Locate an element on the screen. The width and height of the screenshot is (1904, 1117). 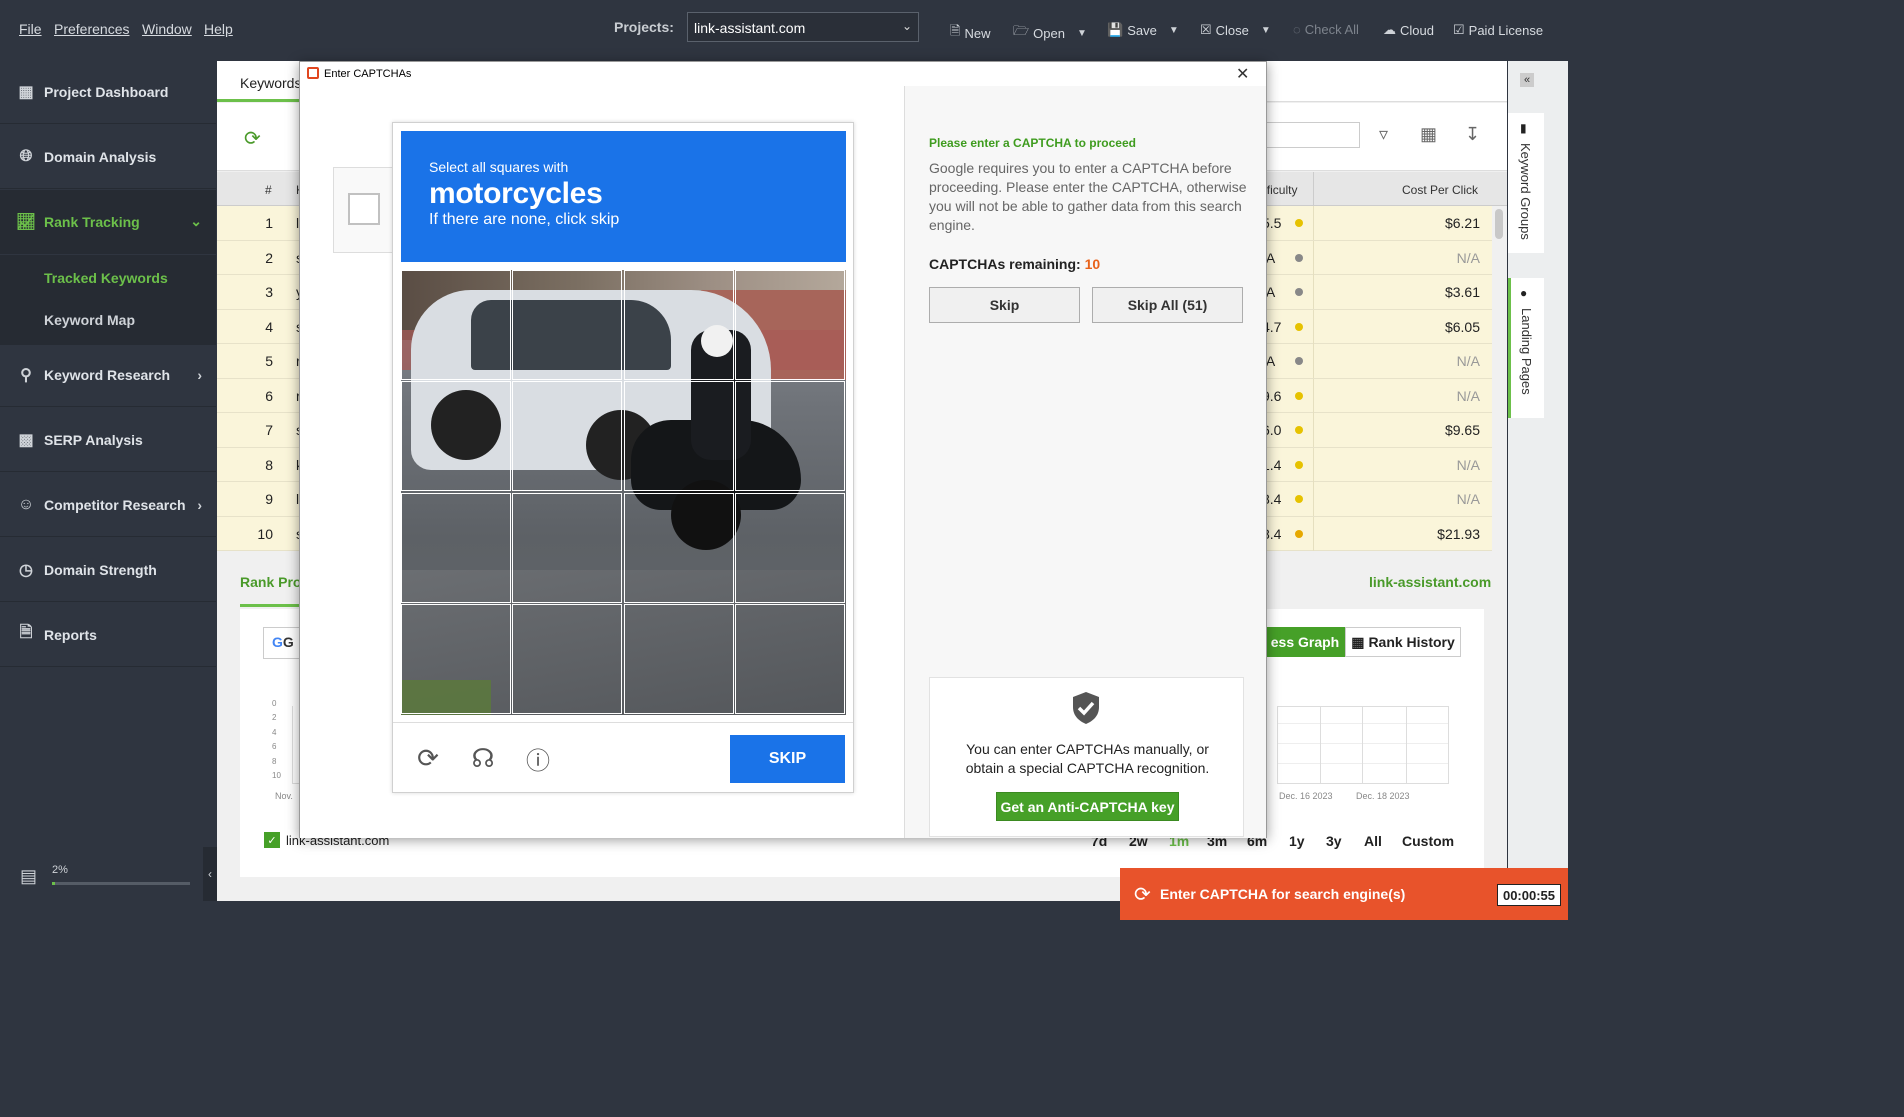
sidebar-item-label: Project Dashboard is located at coordinates (106, 91).